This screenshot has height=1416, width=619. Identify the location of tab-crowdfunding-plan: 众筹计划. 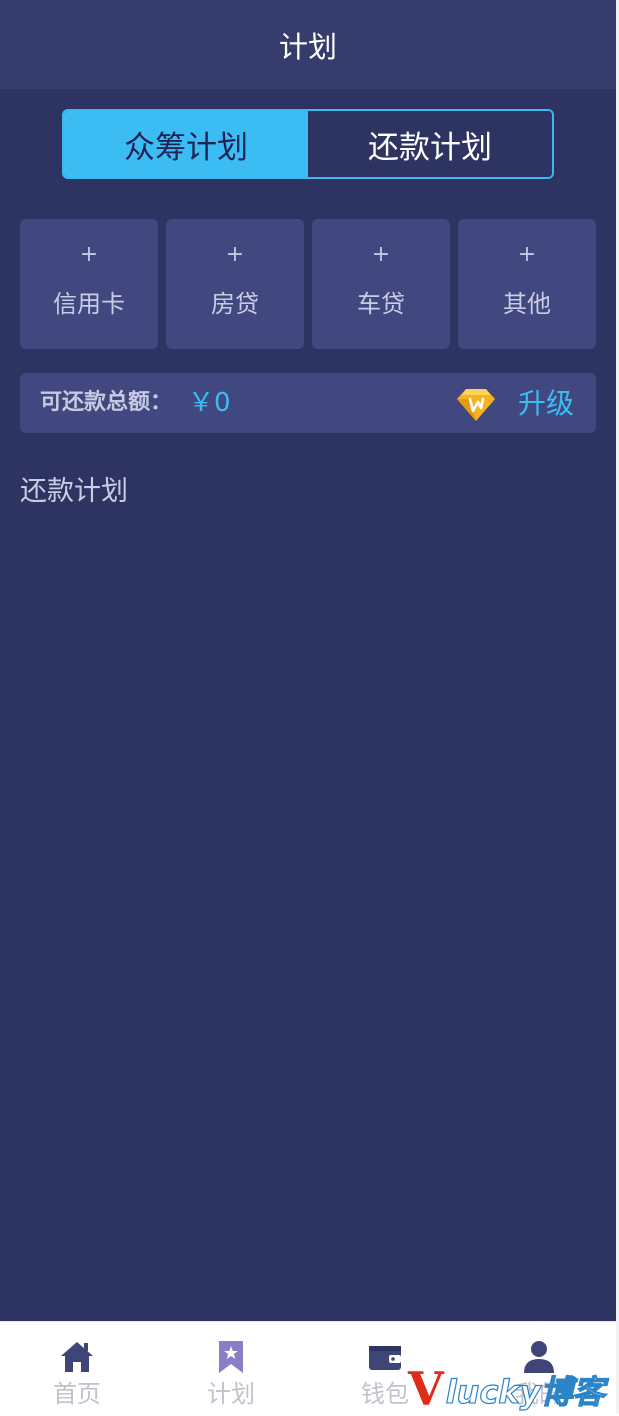
(186, 144).